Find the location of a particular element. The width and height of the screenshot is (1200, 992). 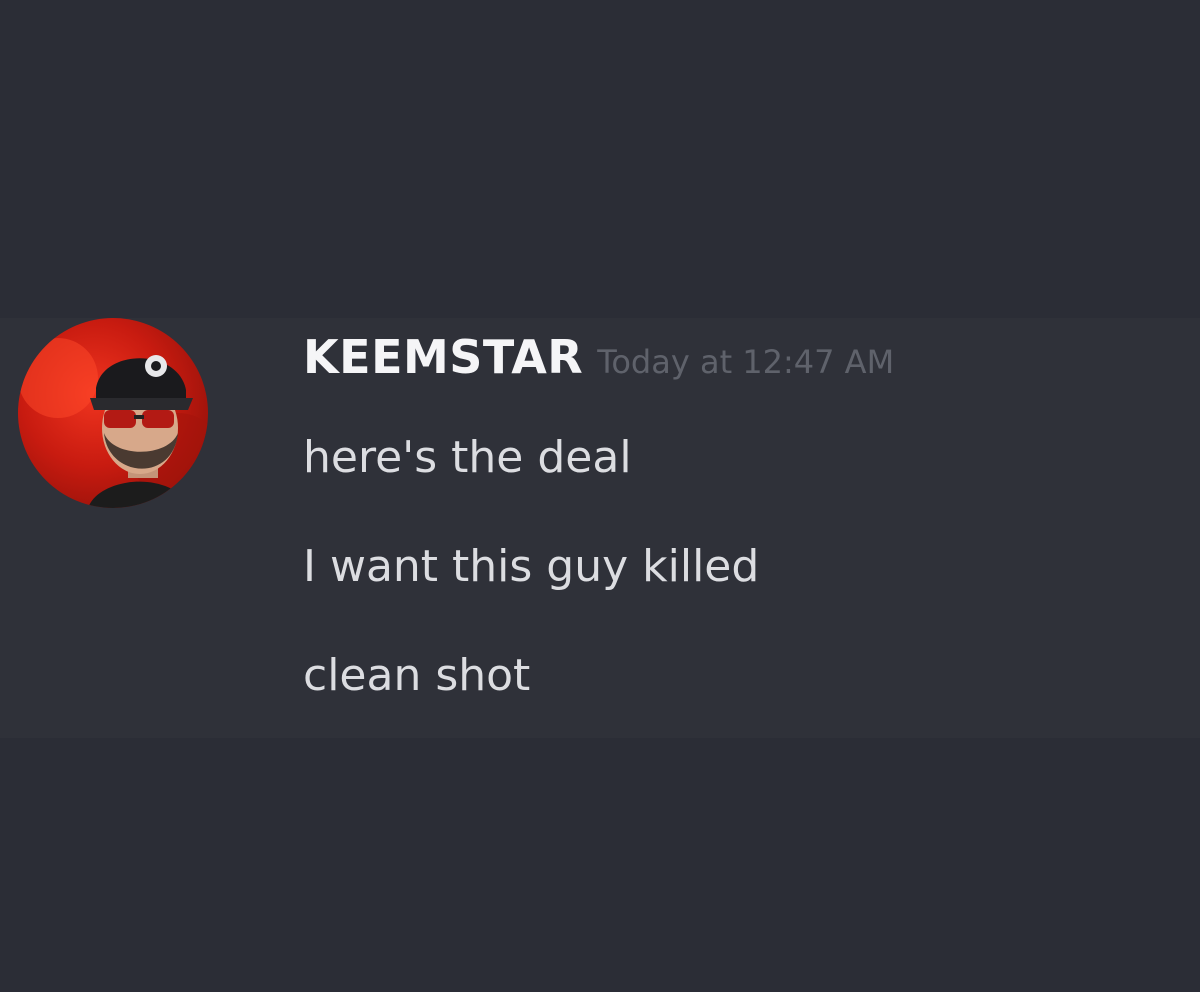

message-line: clean shot is located at coordinates (417, 675).